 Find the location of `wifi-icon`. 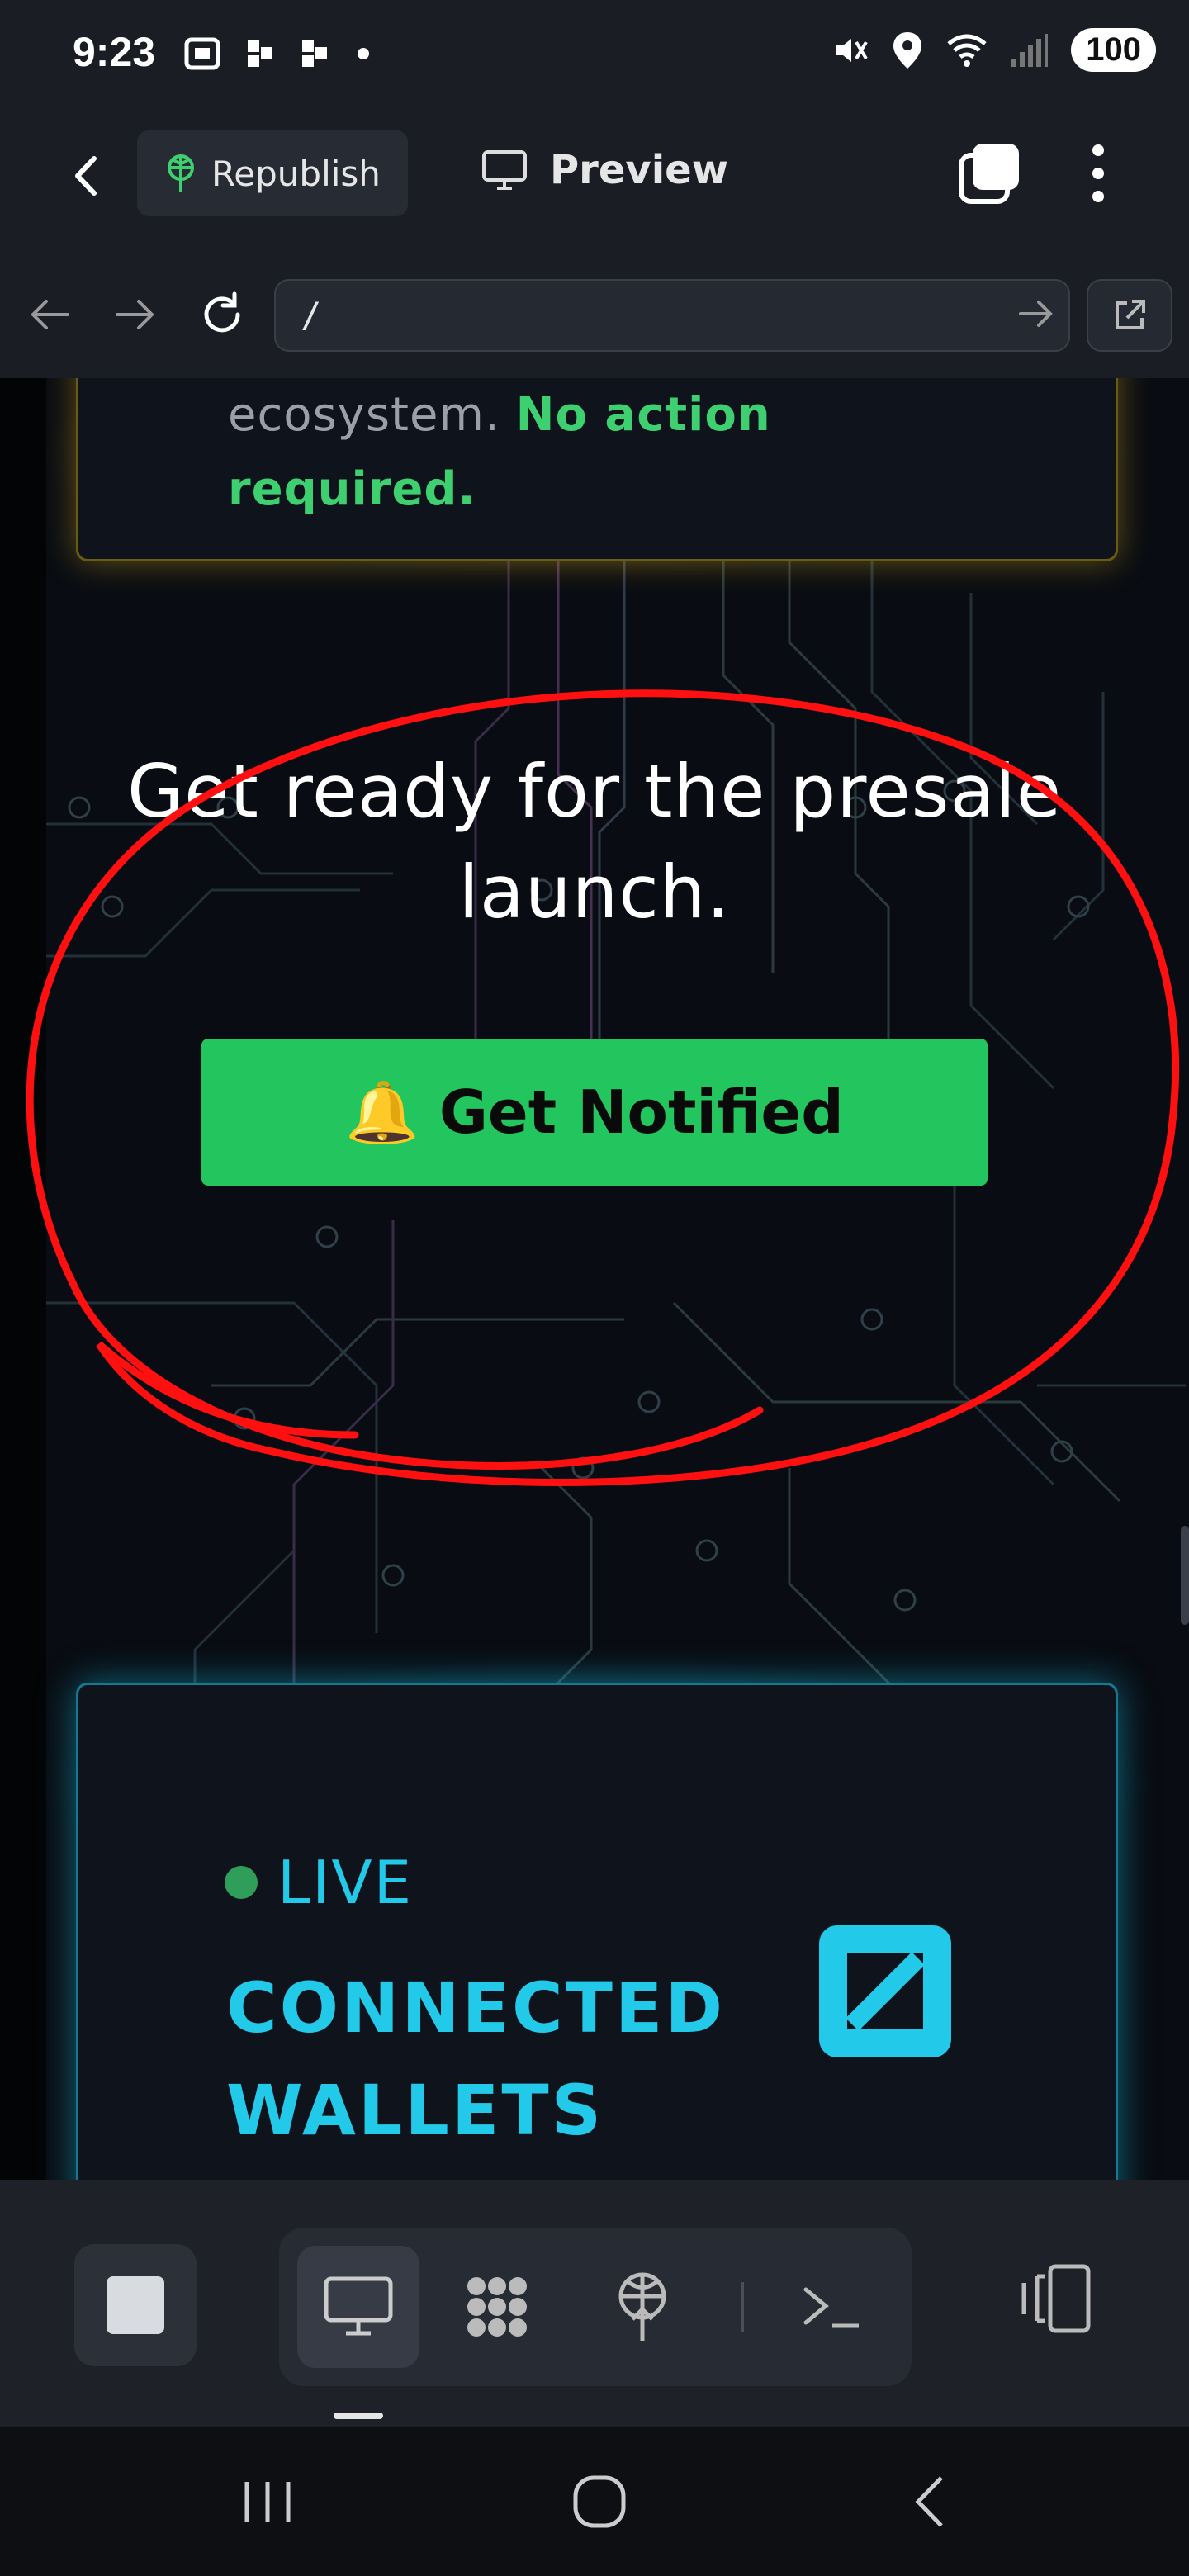

wifi-icon is located at coordinates (967, 50).